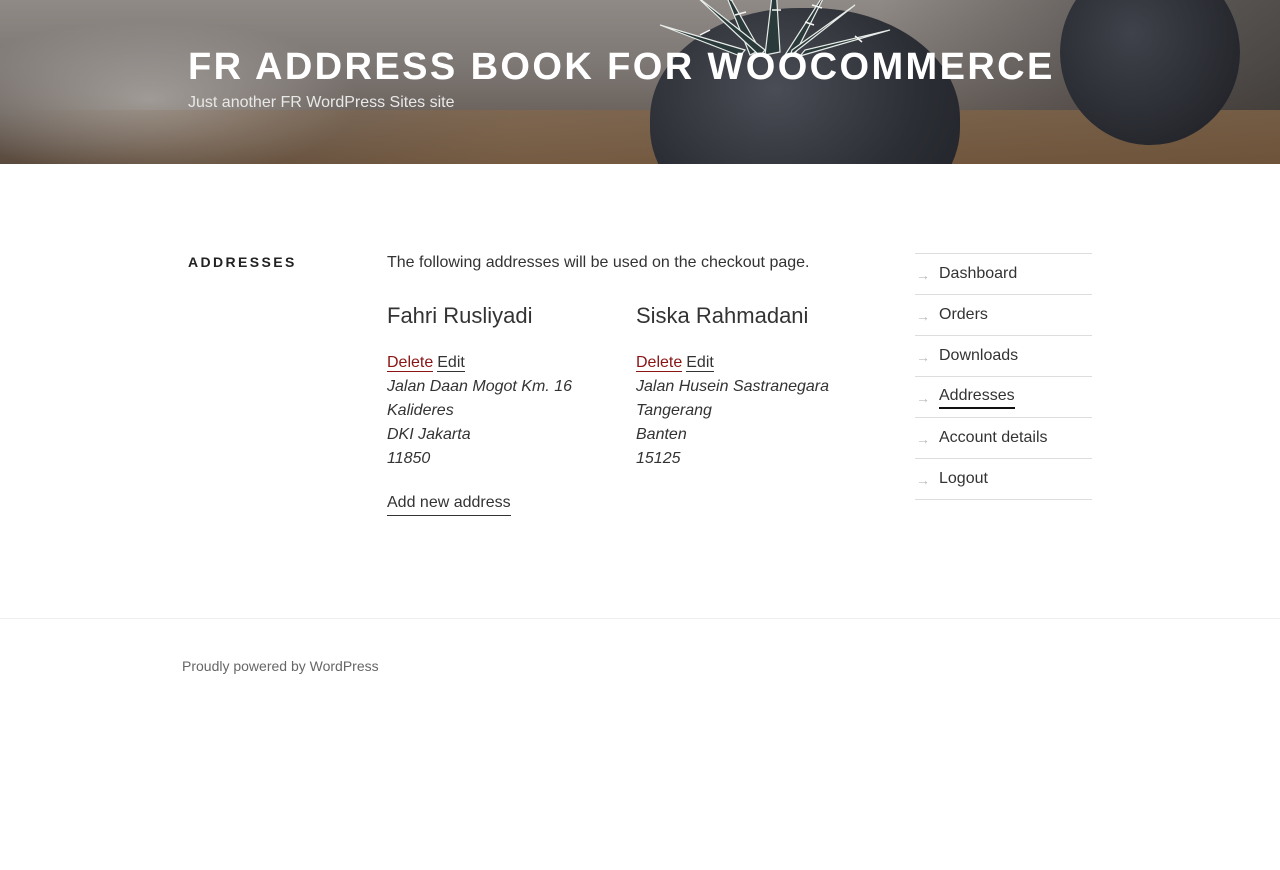  What do you see at coordinates (977, 397) in the screenshot?
I see `nav-link-addresses: Addresses` at bounding box center [977, 397].